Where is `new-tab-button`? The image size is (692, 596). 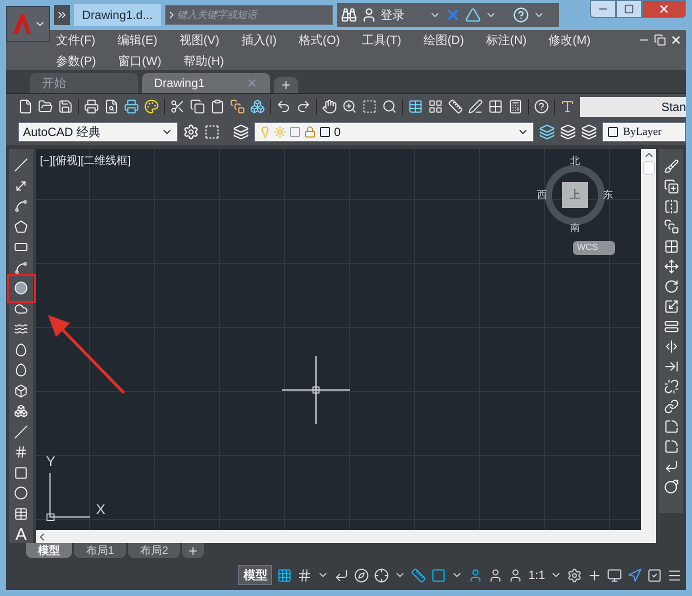 new-tab-button is located at coordinates (286, 85).